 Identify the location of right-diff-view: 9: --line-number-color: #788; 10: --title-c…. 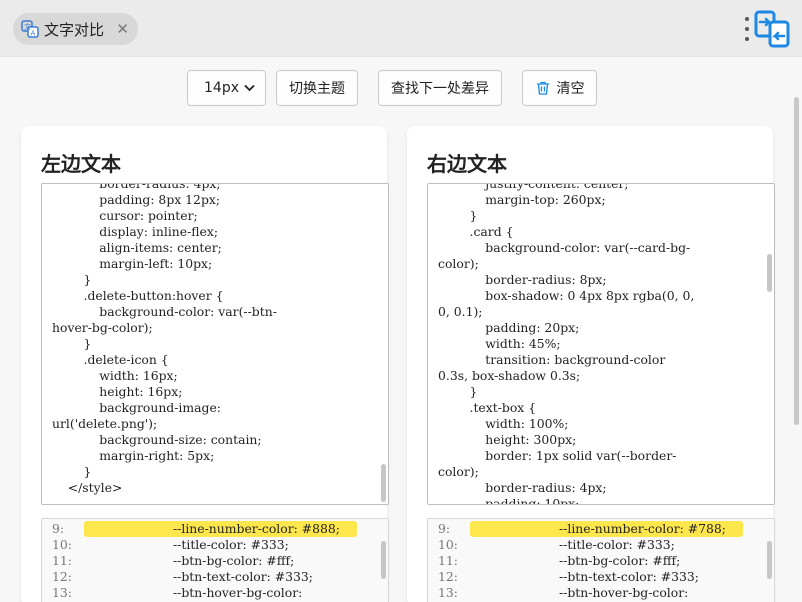
(601, 560).